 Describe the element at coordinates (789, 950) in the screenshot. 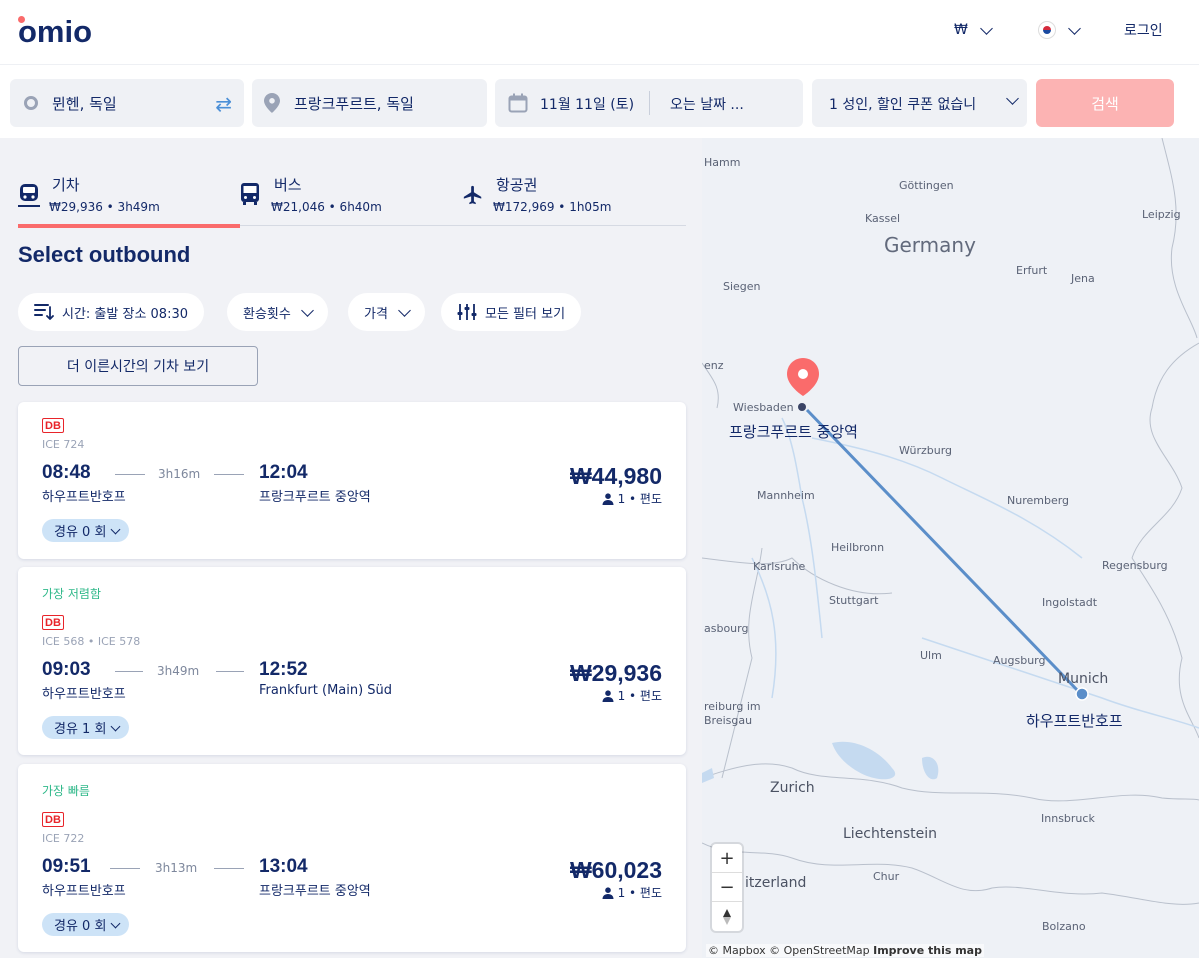

I see `attribution-text: © Mapbox © OpenStreetMap` at that location.